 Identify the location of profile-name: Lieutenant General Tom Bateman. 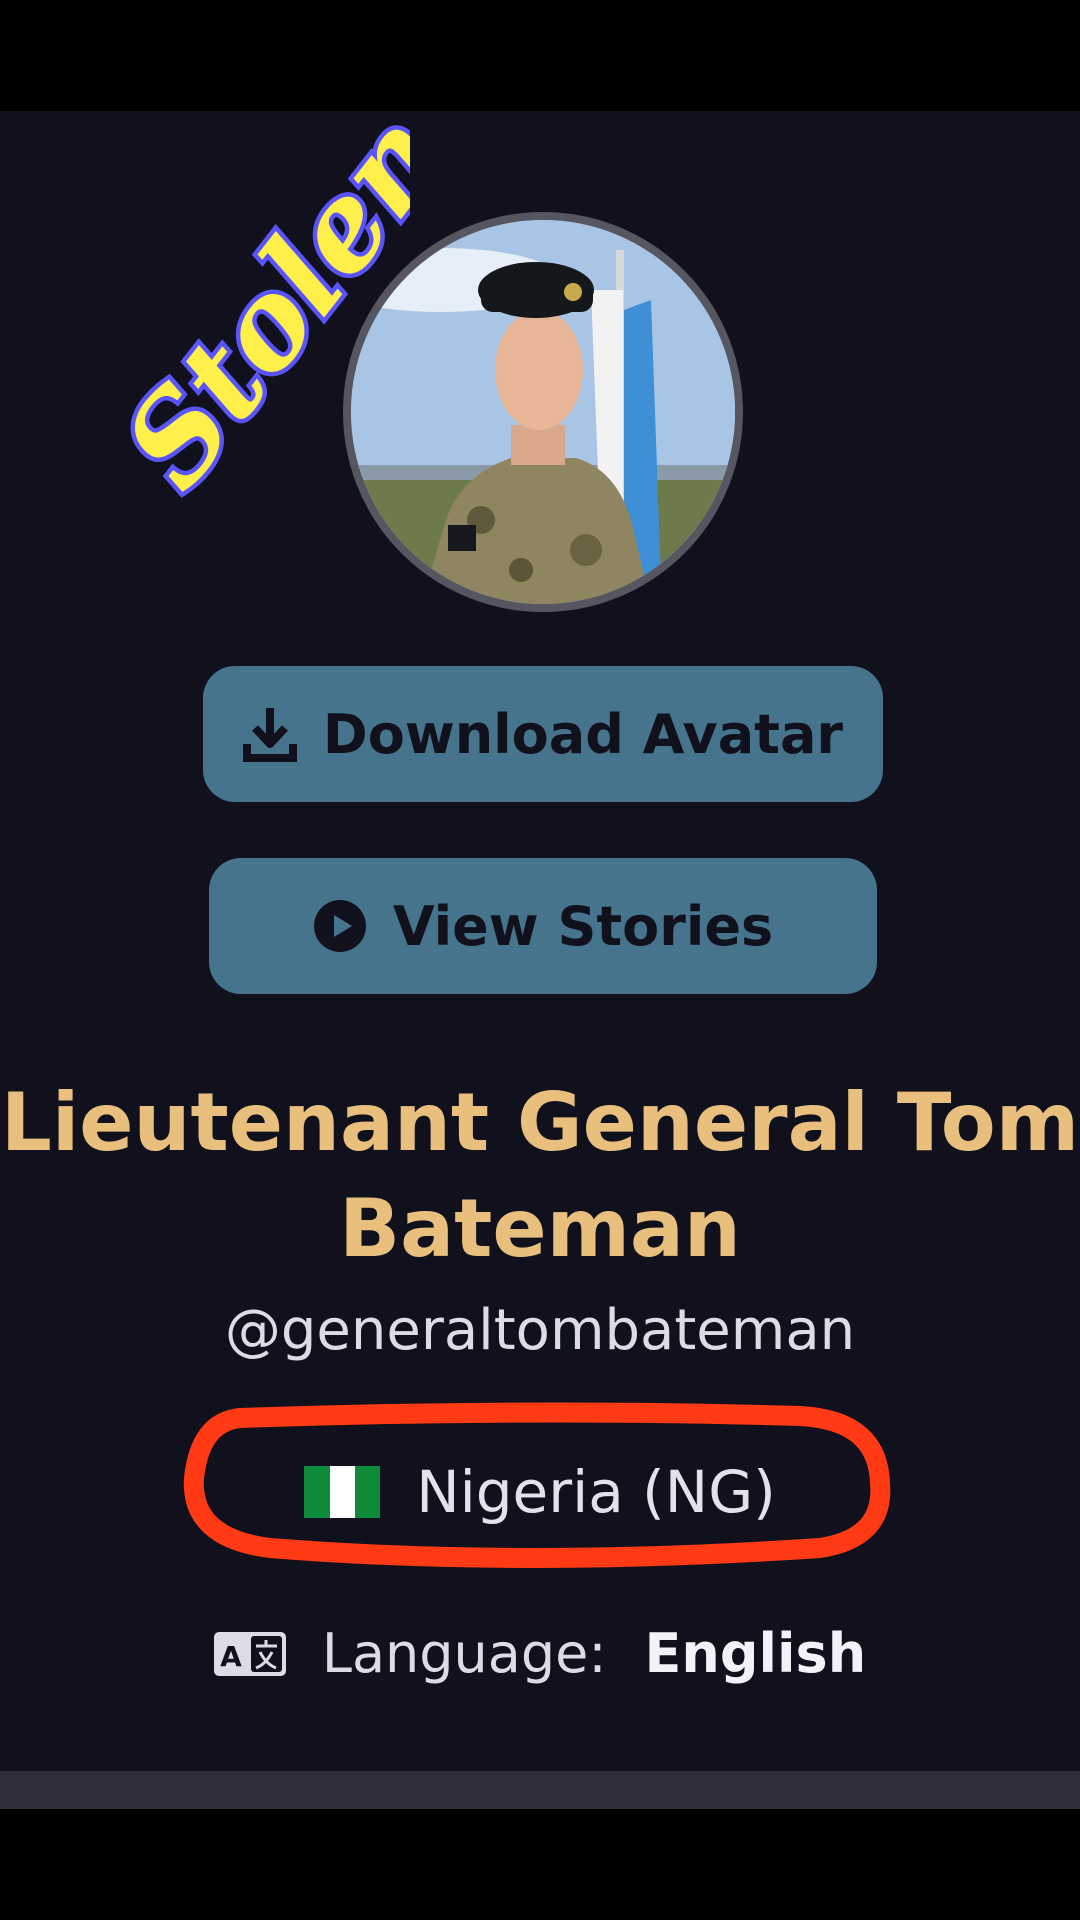
(540, 1175).